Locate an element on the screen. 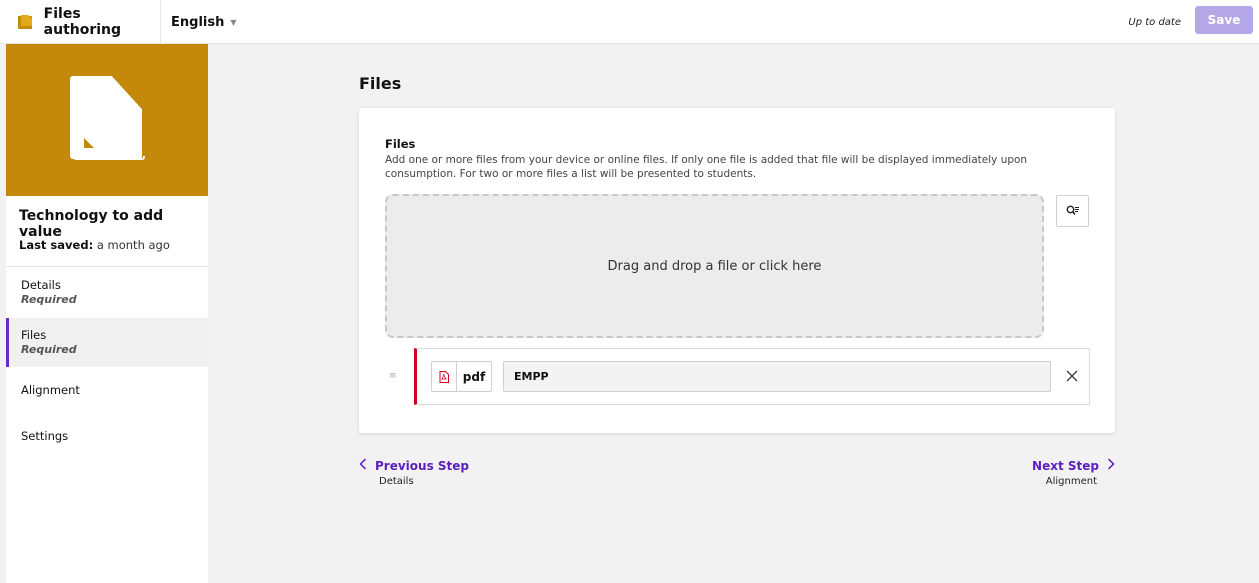  close-icon is located at coordinates (1072, 376).